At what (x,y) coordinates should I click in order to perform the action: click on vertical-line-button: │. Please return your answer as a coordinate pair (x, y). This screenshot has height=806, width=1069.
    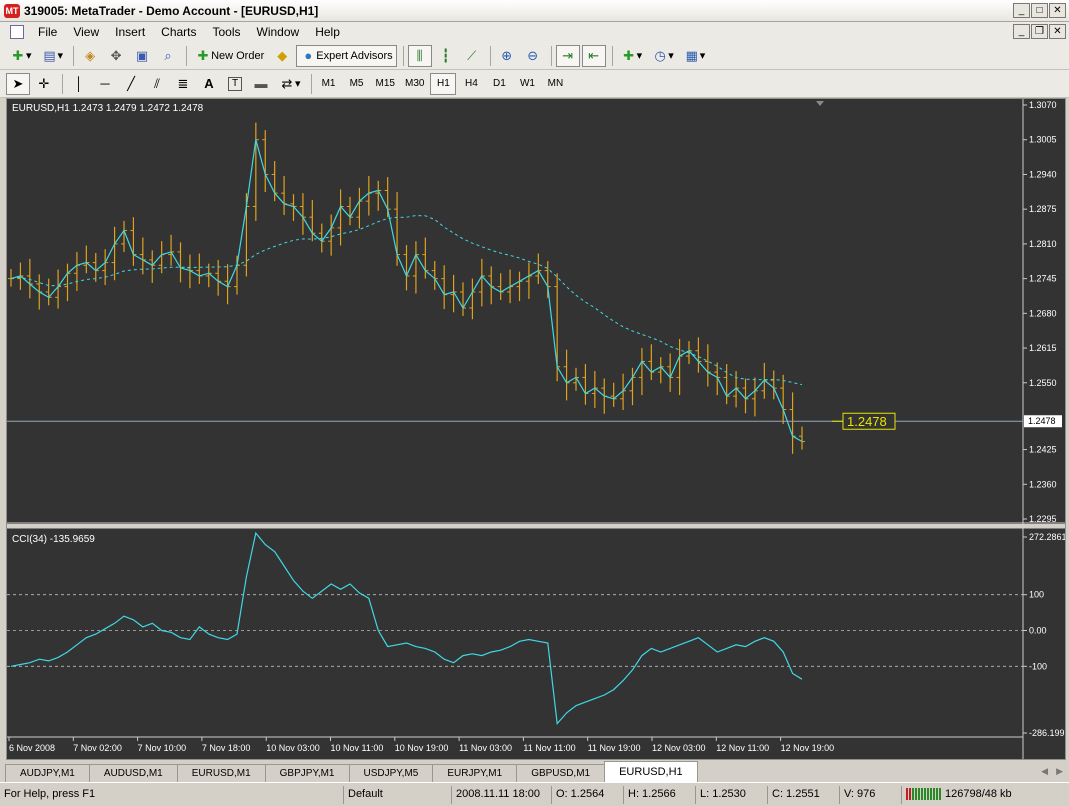
    Looking at the image, I should click on (79, 84).